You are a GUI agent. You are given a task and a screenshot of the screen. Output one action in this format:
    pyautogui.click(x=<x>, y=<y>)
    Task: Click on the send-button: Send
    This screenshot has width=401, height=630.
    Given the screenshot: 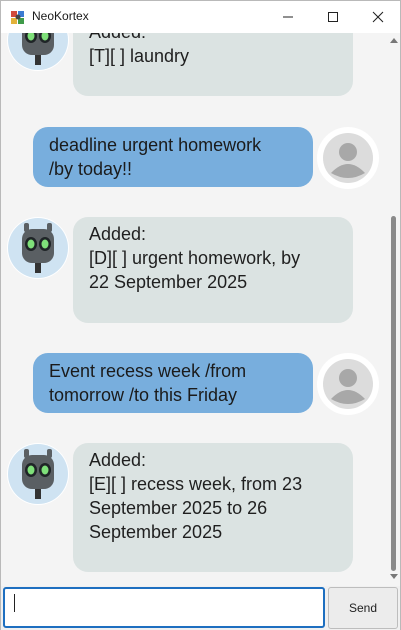 What is the action you would take?
    pyautogui.click(x=363, y=608)
    